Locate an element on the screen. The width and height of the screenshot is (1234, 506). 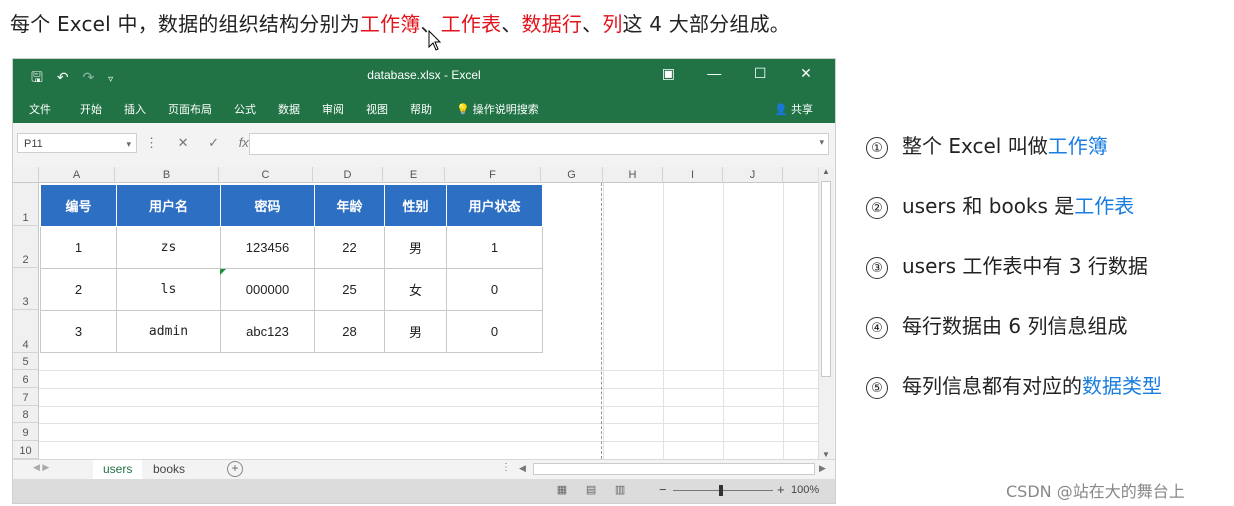
cell: abc123 is located at coordinates (267, 331).